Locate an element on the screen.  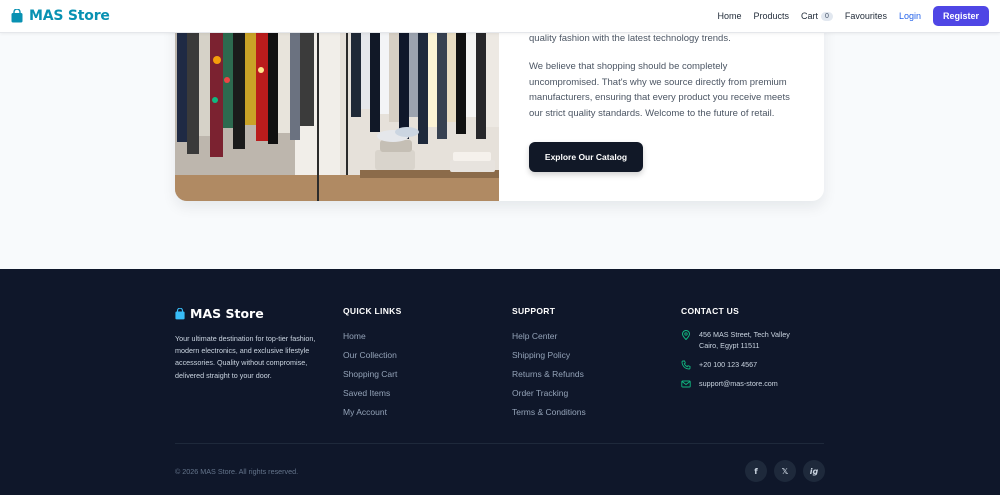
mail-icon is located at coordinates (686, 384).